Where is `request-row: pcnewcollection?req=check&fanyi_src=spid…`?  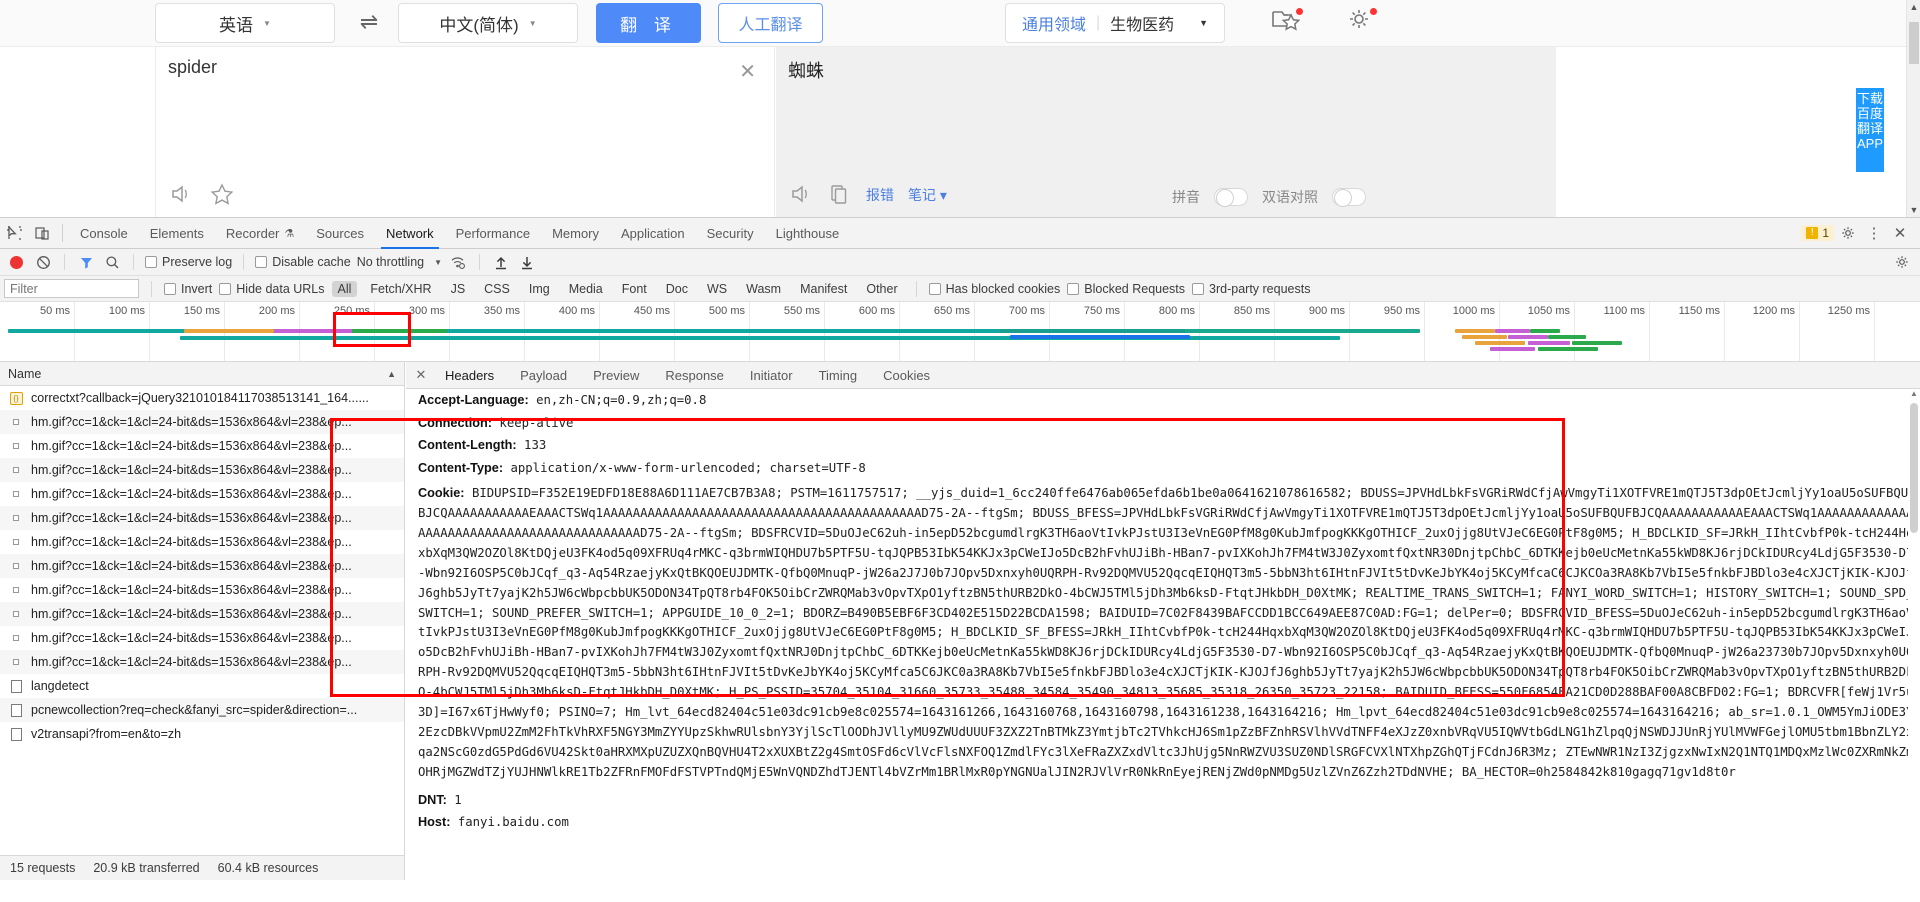
request-row: pcnewcollection?req=check&fanyi_src=spid… is located at coordinates (202, 710).